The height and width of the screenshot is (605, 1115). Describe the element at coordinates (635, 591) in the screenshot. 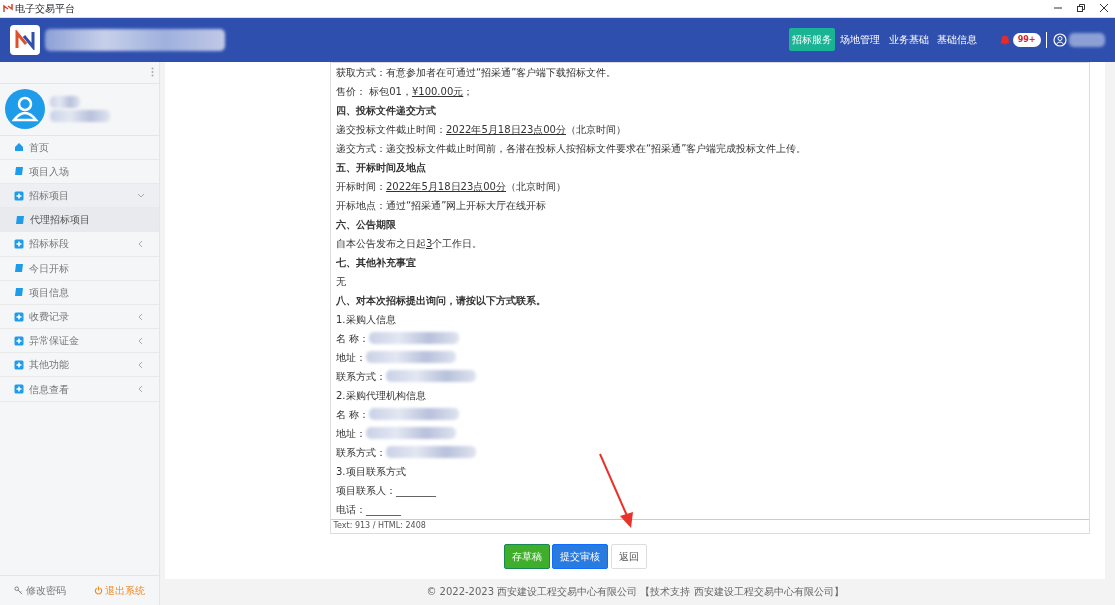

I see `page-footer: © 2022-2023 西安建设工程交易中心有限公司 【技术支持 西安建设工程交易中心有限公司】` at that location.